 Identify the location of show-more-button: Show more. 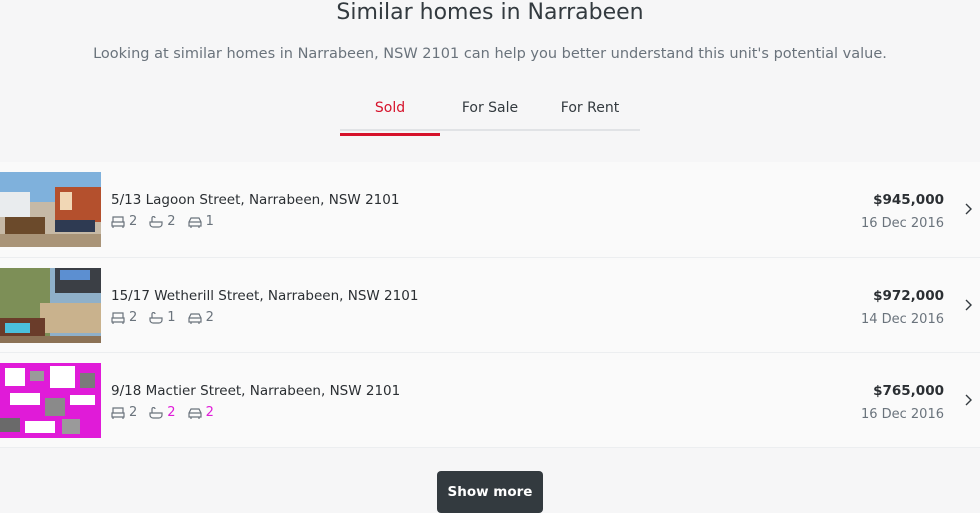
(490, 492).